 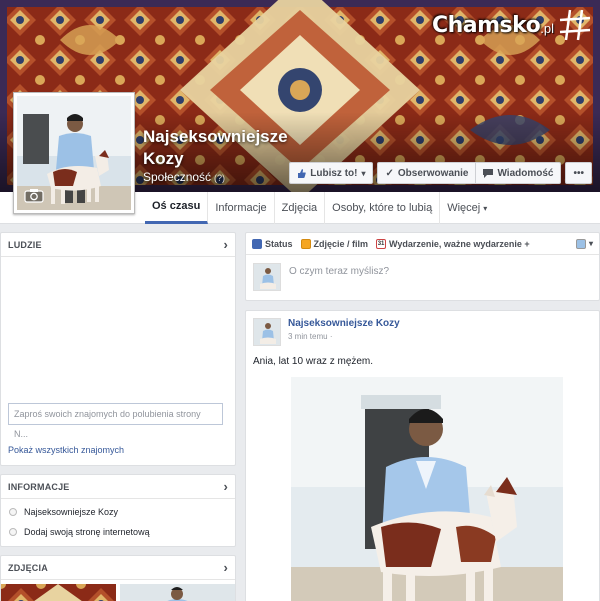 What do you see at coordinates (525, 173) in the screenshot?
I see `message-label: Wiadomość` at bounding box center [525, 173].